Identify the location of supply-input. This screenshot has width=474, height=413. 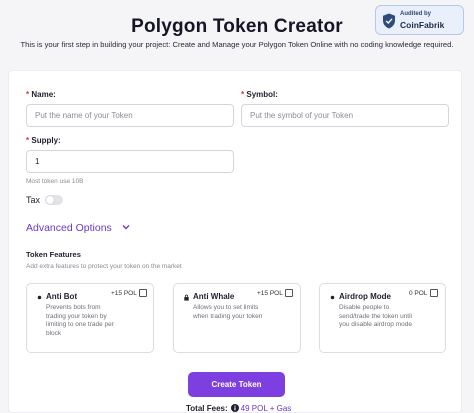
(130, 161).